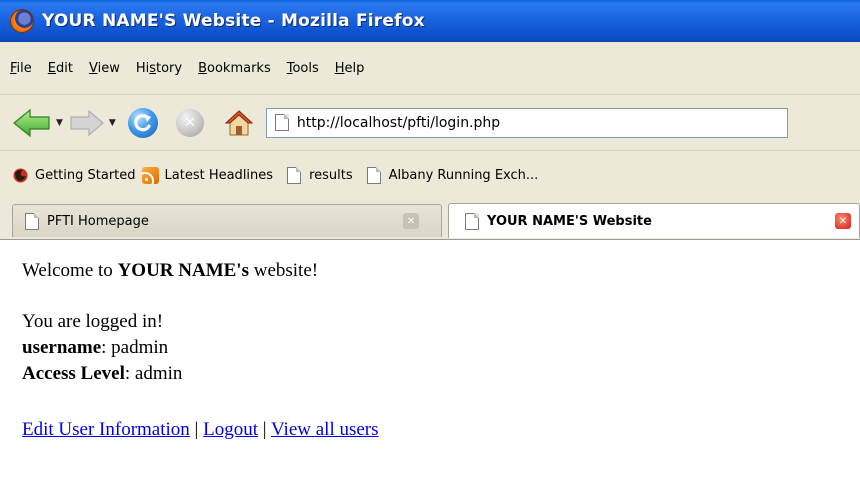 The width and height of the screenshot is (860, 487). I want to click on menu-help: Help, so click(350, 68).